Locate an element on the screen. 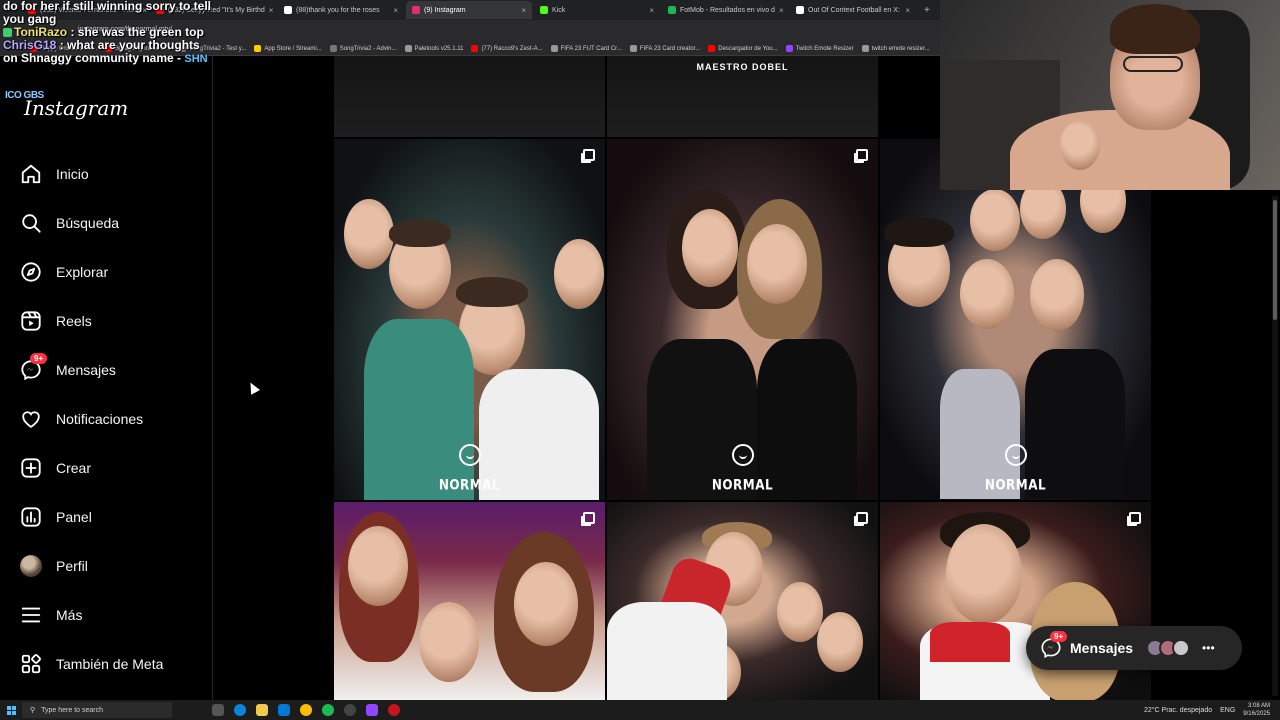 Image resolution: width=1280 pixels, height=720 pixels. nav-perfil: Perfil is located at coordinates (54, 566).